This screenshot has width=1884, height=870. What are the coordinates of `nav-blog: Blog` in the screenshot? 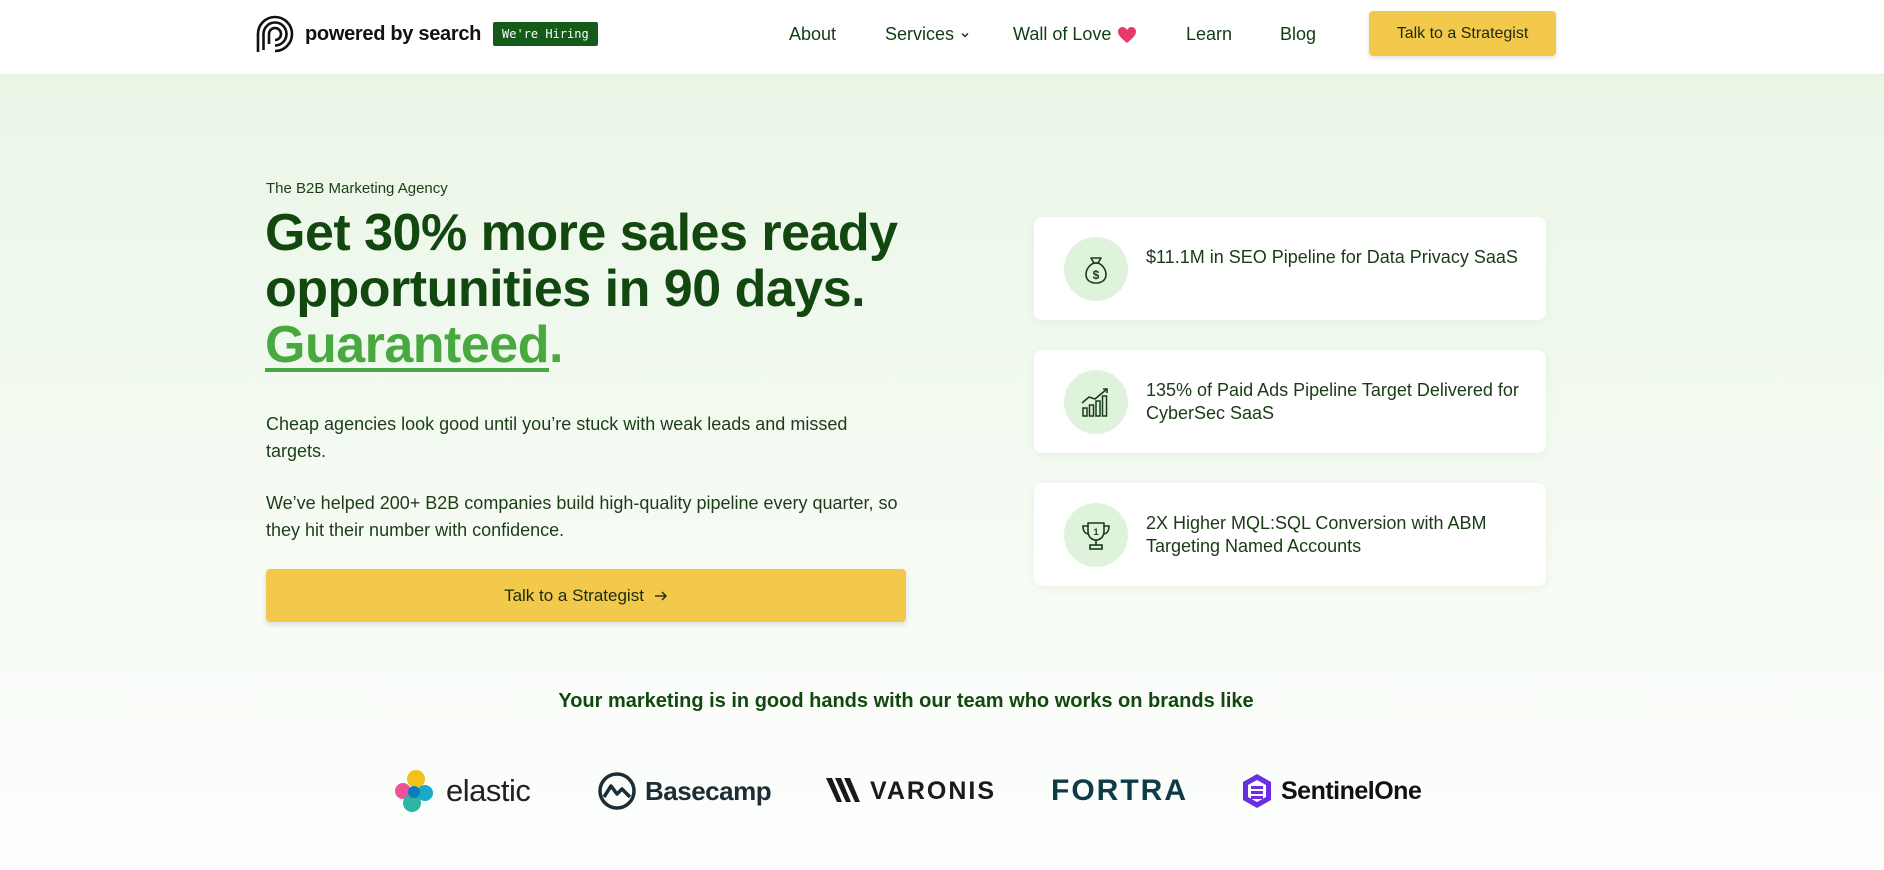 It's located at (1298, 34).